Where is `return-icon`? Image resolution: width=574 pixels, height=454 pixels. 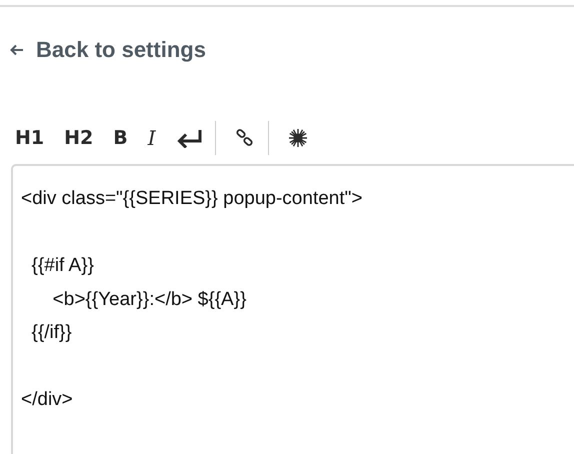 return-icon is located at coordinates (189, 138).